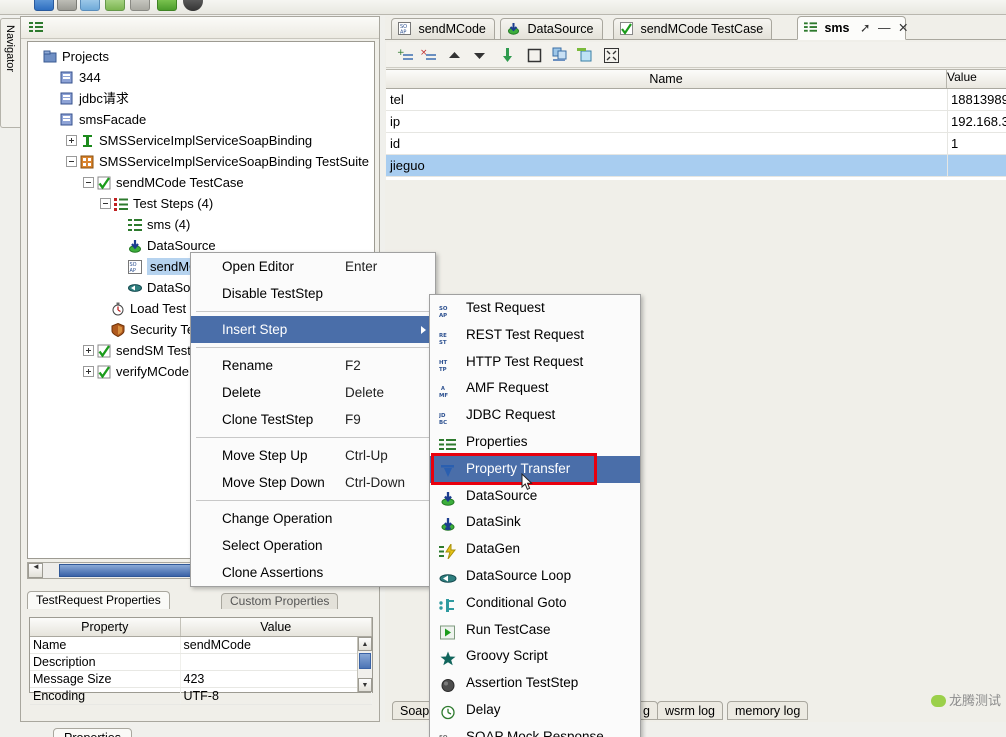  I want to click on menu-item-clone-teststep: Clone TestStep F9, so click(313, 419).